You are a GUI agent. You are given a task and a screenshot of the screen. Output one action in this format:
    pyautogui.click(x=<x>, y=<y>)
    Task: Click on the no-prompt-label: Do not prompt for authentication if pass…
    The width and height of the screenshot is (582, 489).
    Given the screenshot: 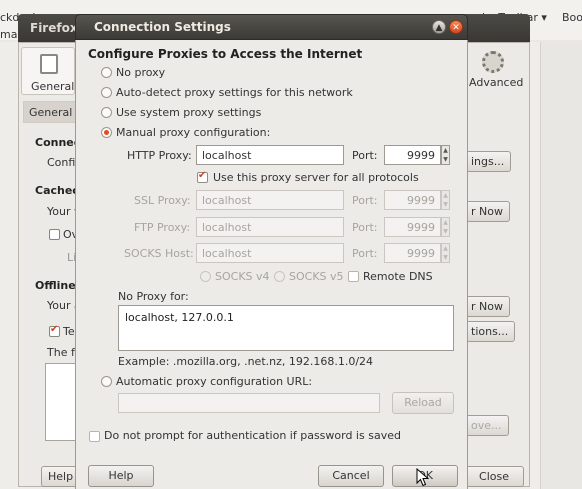 What is the action you would take?
    pyautogui.click(x=252, y=435)
    